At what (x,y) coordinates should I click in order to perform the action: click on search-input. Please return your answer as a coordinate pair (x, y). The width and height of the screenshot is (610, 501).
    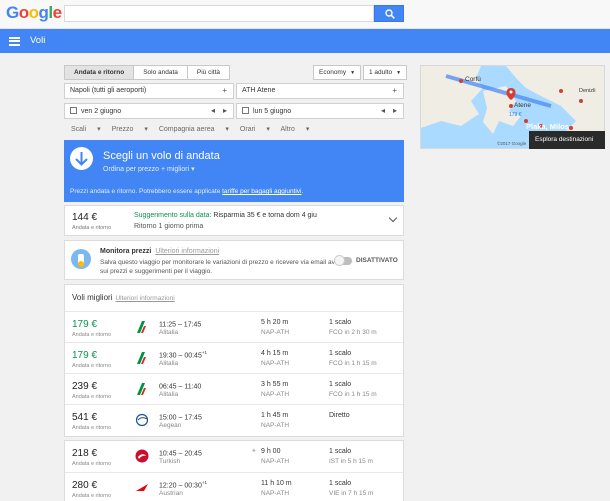
    Looking at the image, I should click on (219, 13).